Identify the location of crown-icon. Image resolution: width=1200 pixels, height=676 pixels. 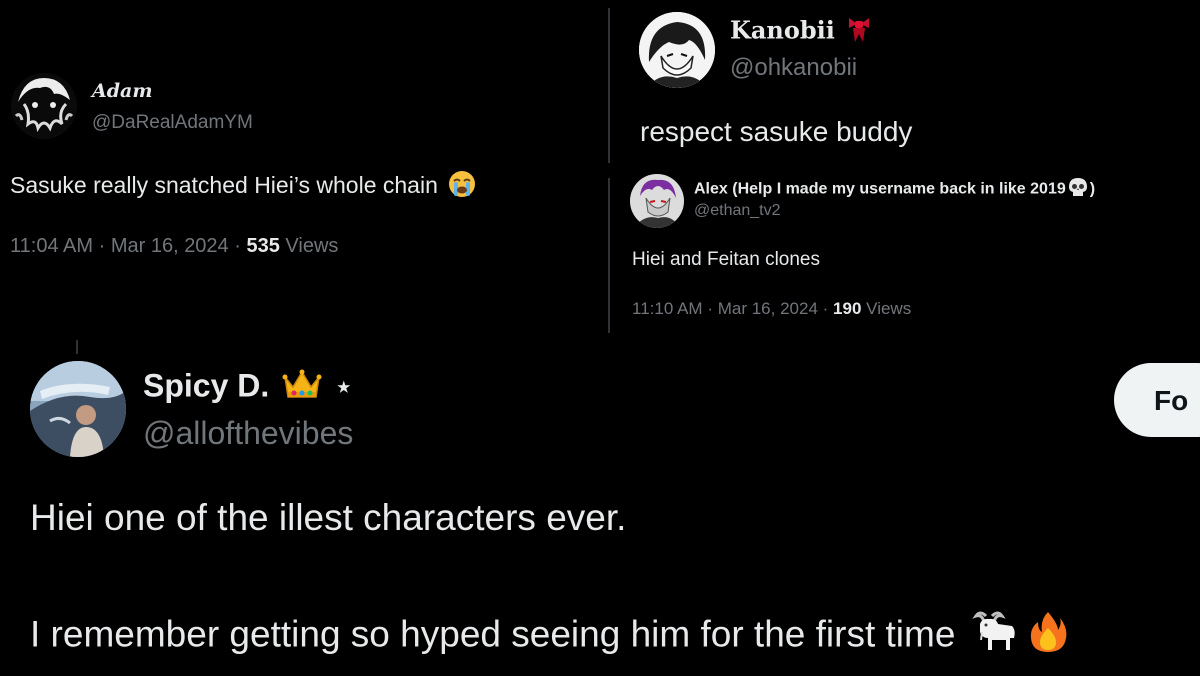
(302, 388).